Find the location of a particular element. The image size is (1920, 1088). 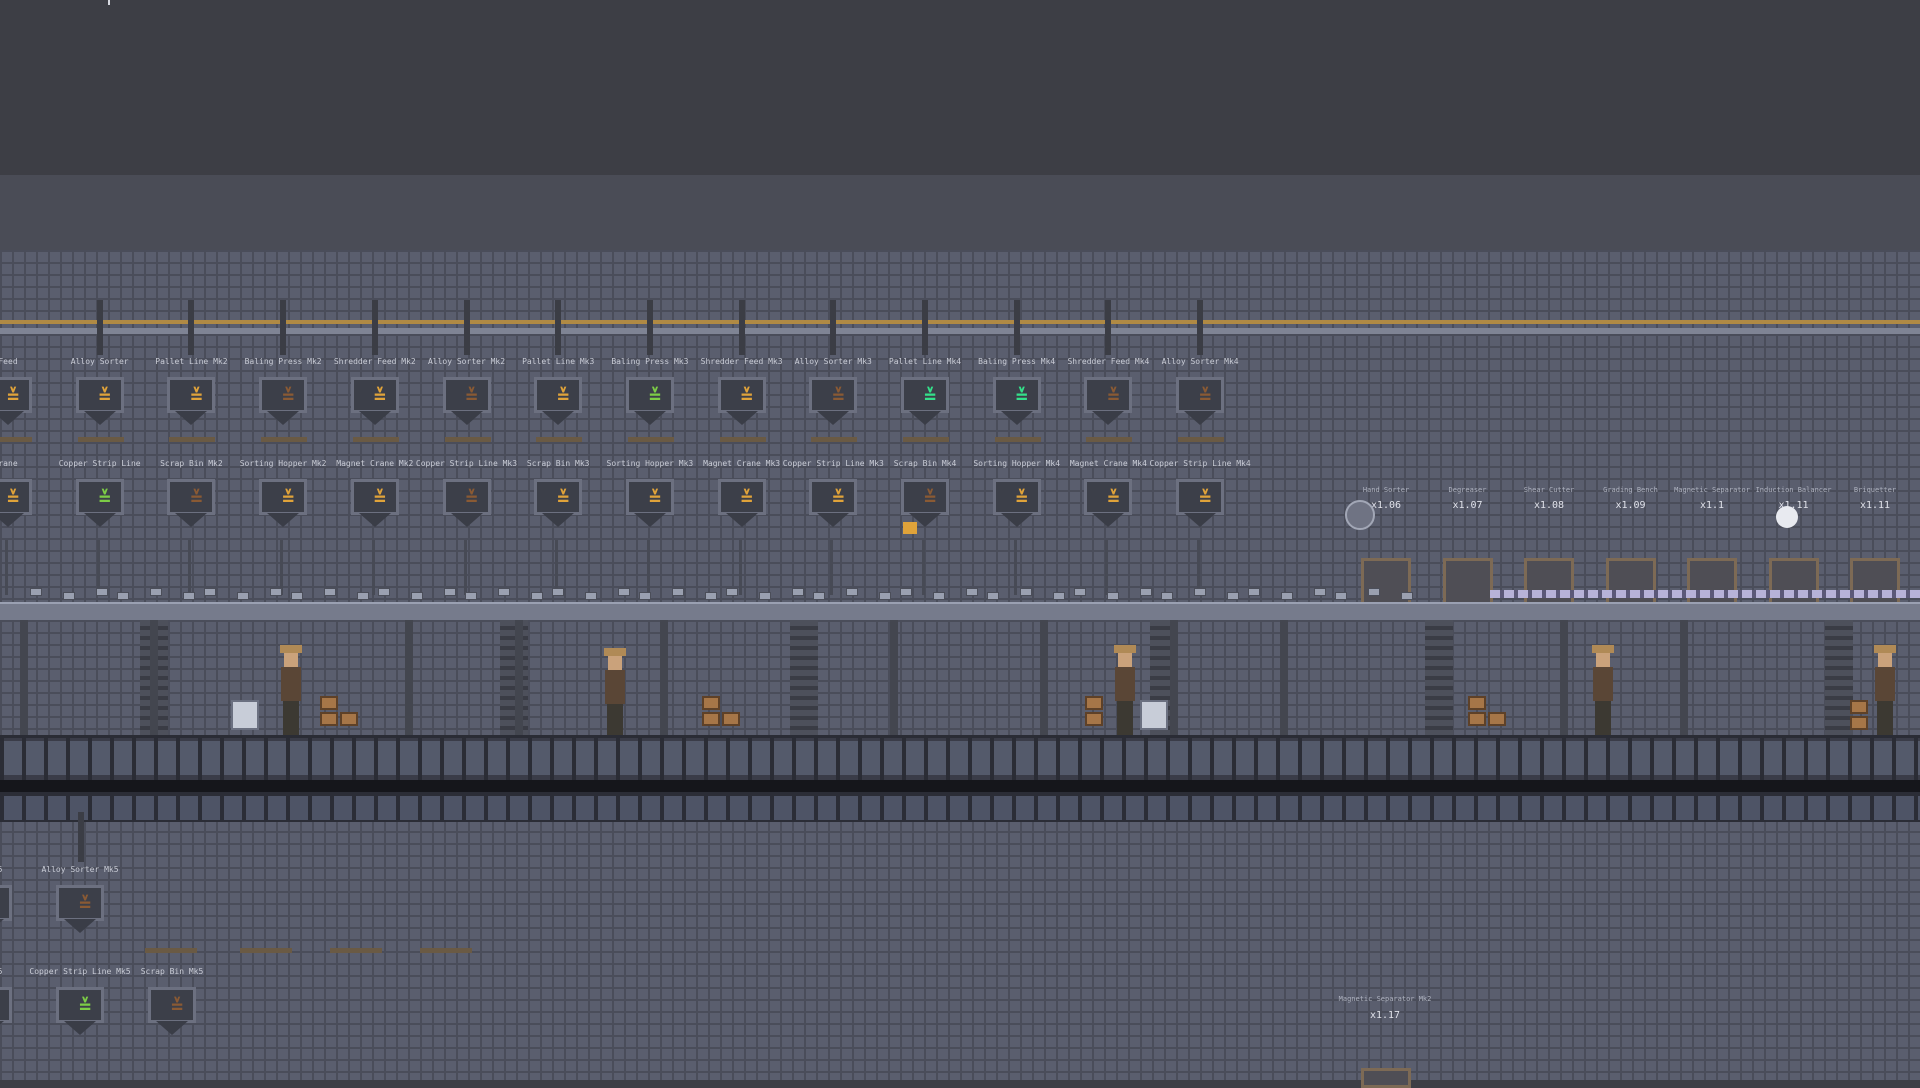

lower-station is located at coordinates (1386, 1078).